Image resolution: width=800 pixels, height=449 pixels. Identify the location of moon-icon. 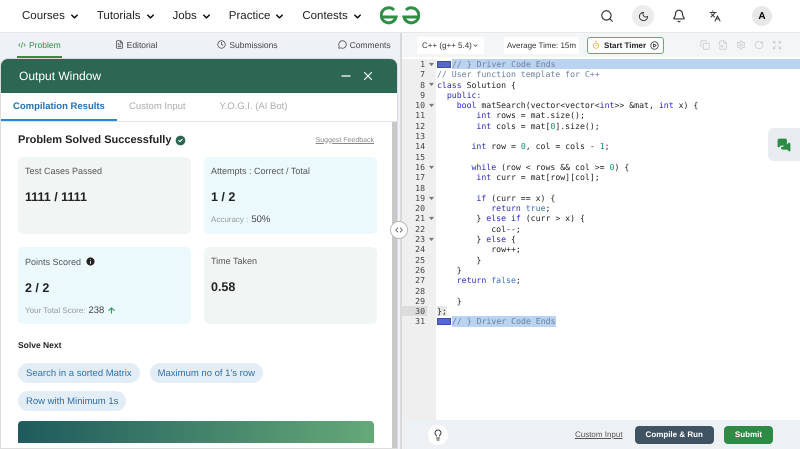
(643, 16).